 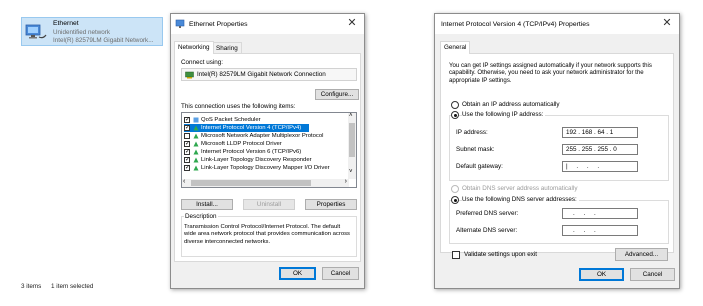 What do you see at coordinates (251, 128) in the screenshot?
I see `list-item-label: Internet Protocol Version 4 (TCP/IPv4)` at bounding box center [251, 128].